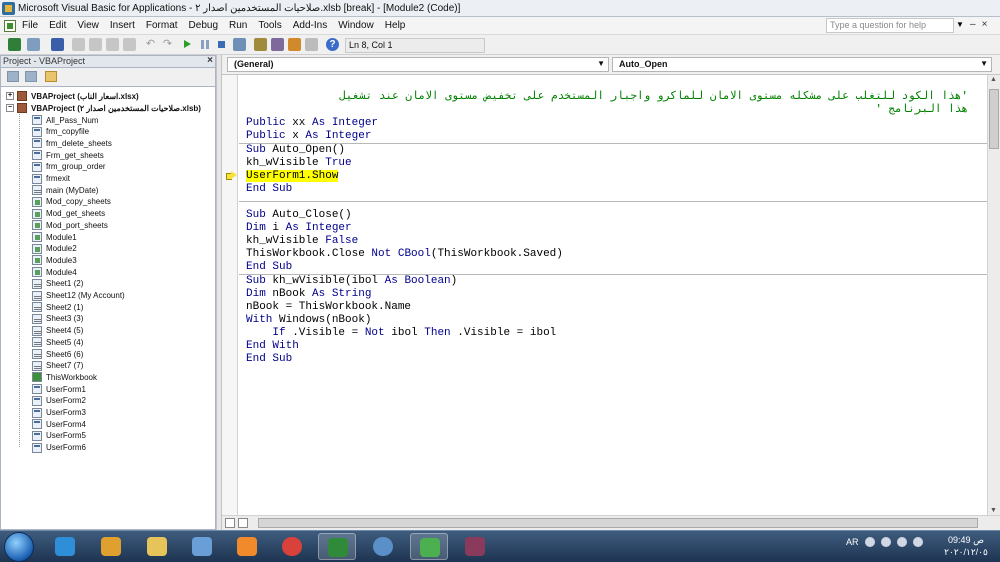 This screenshot has height=562, width=1000. I want to click on tree-item: Sheet1 (2), so click(57, 284).